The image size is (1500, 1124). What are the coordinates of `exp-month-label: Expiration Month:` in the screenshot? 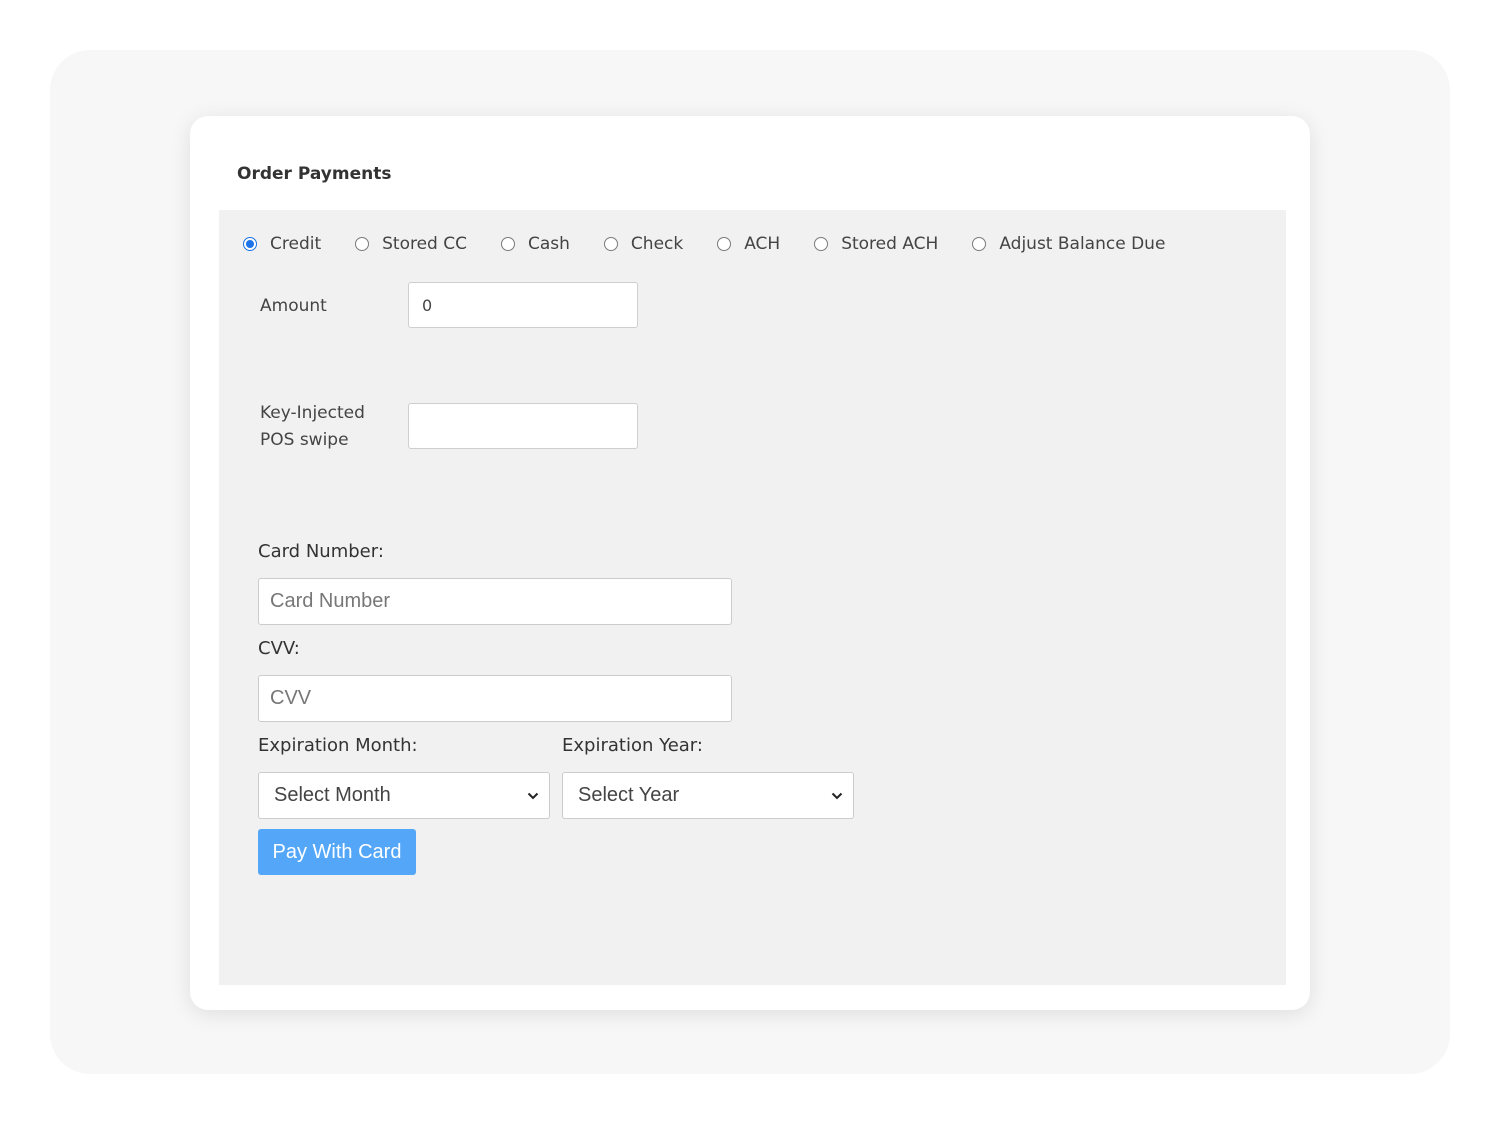 It's located at (338, 745).